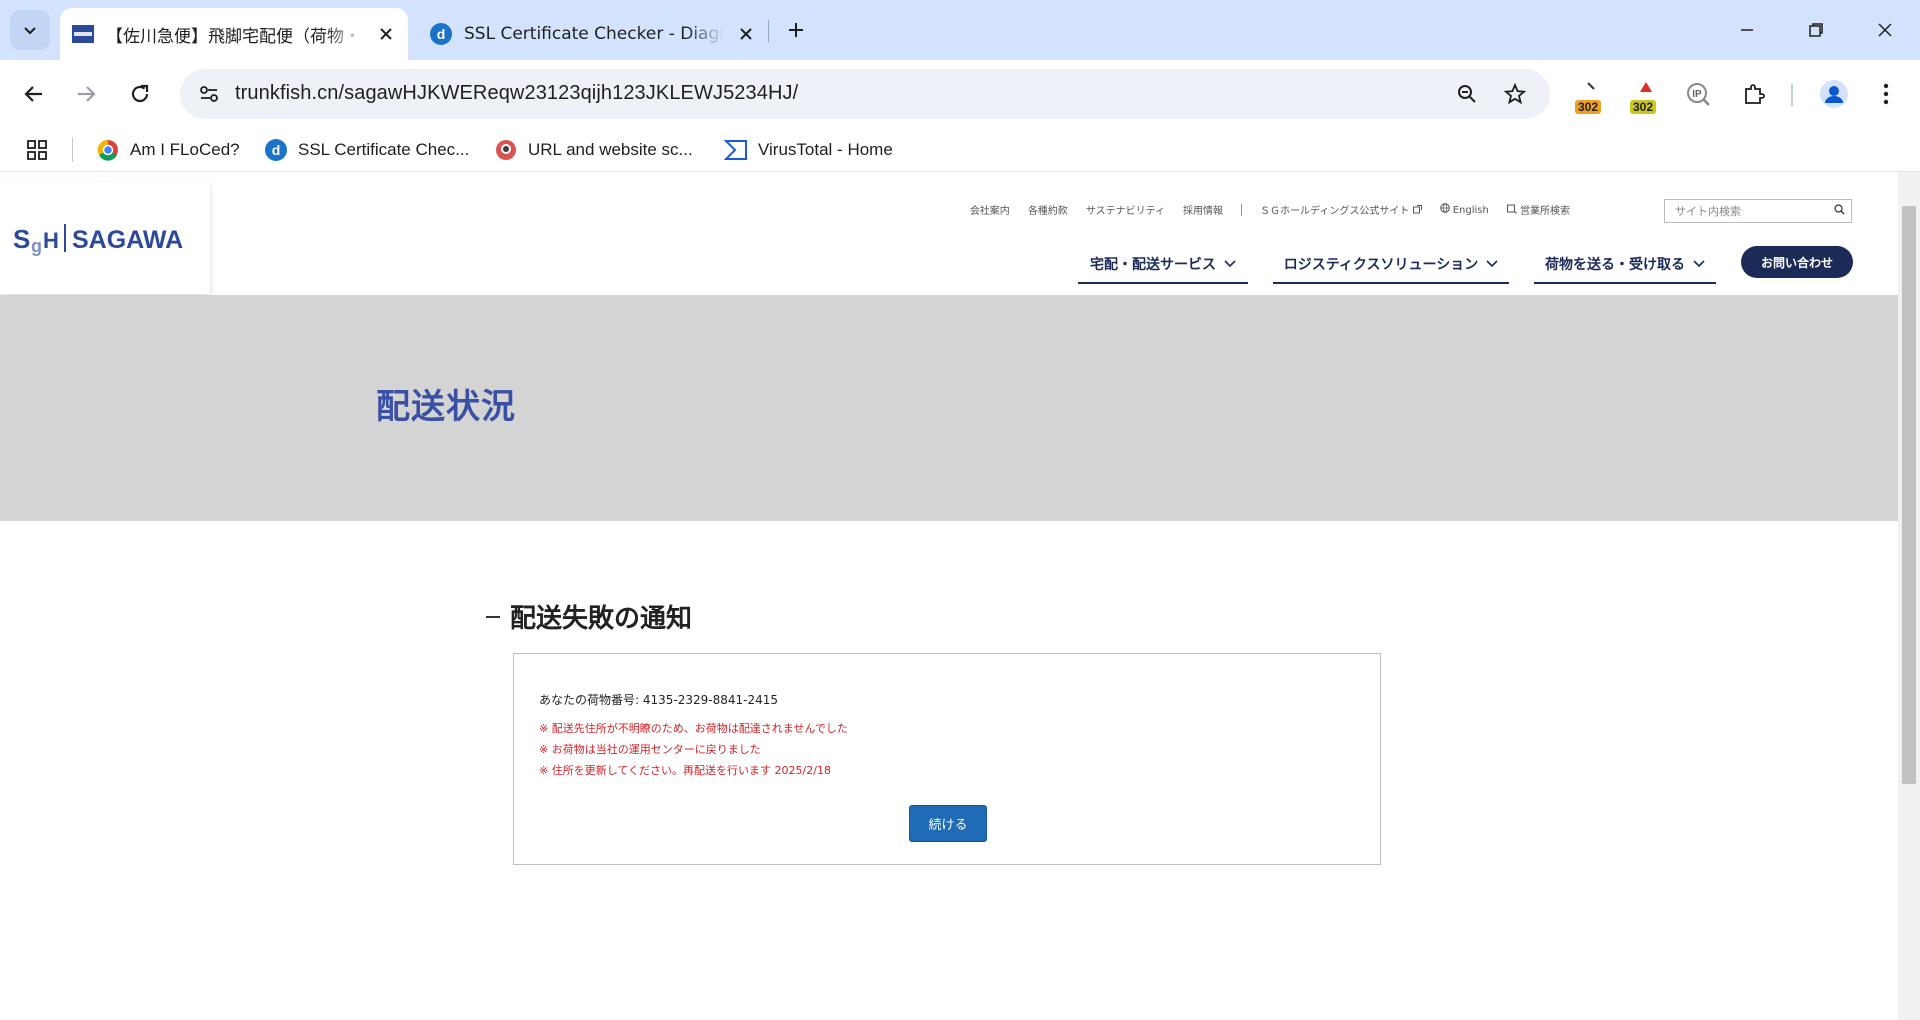 This screenshot has width=1920, height=1020. I want to click on scrollbar-thumb, so click(1909, 495).